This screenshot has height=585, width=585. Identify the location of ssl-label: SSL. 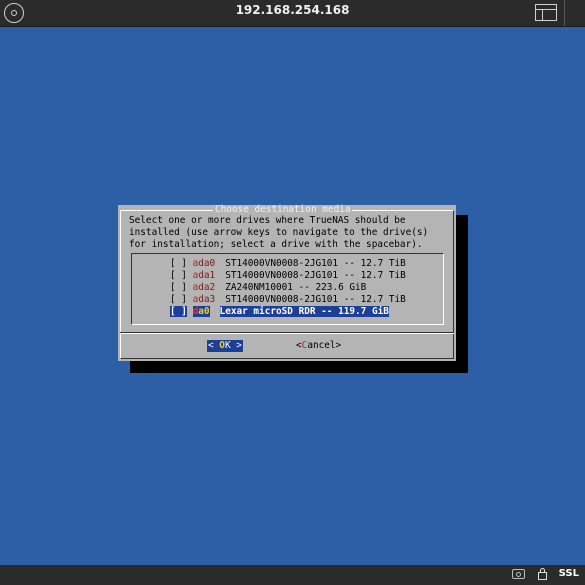
(568, 573).